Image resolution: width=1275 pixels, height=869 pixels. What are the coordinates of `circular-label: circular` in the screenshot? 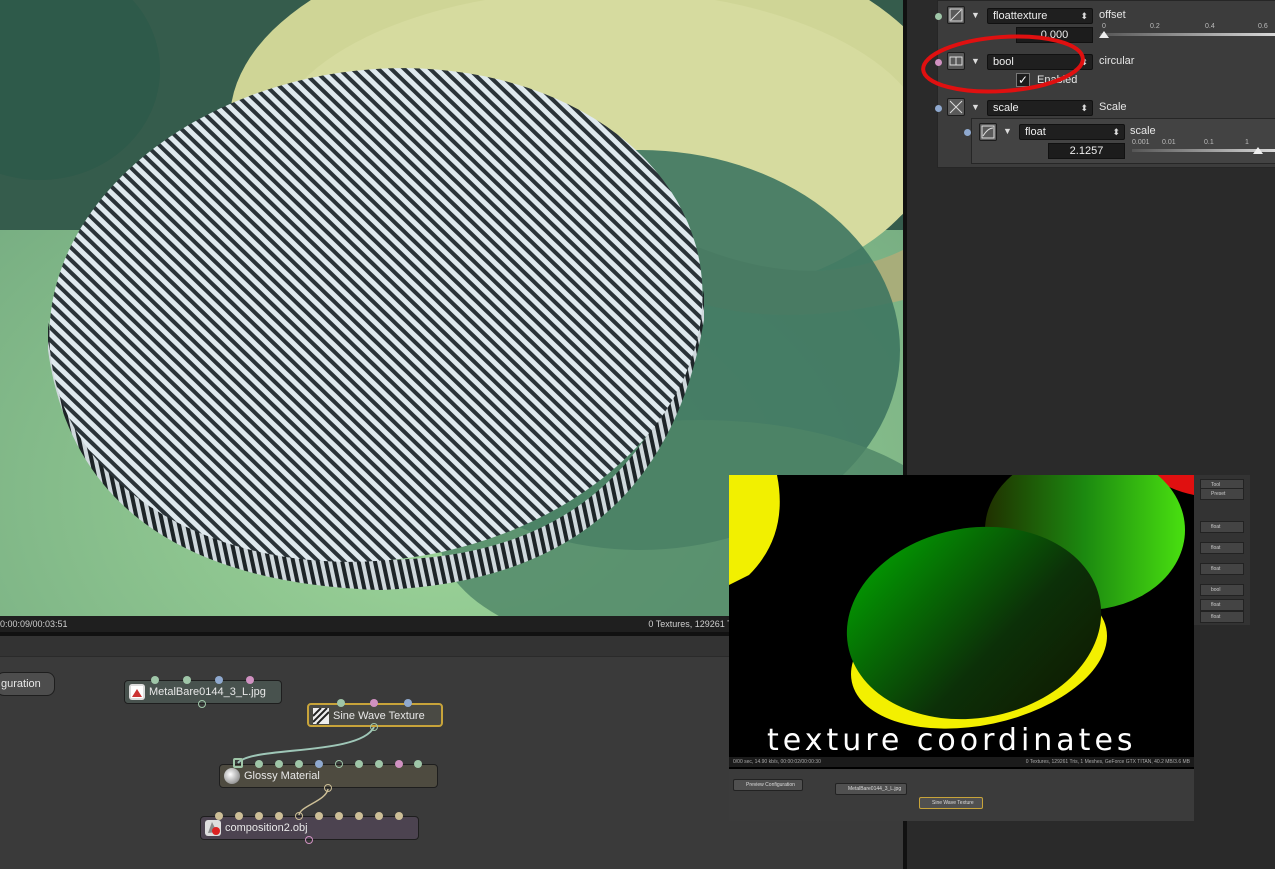 It's located at (1117, 61).